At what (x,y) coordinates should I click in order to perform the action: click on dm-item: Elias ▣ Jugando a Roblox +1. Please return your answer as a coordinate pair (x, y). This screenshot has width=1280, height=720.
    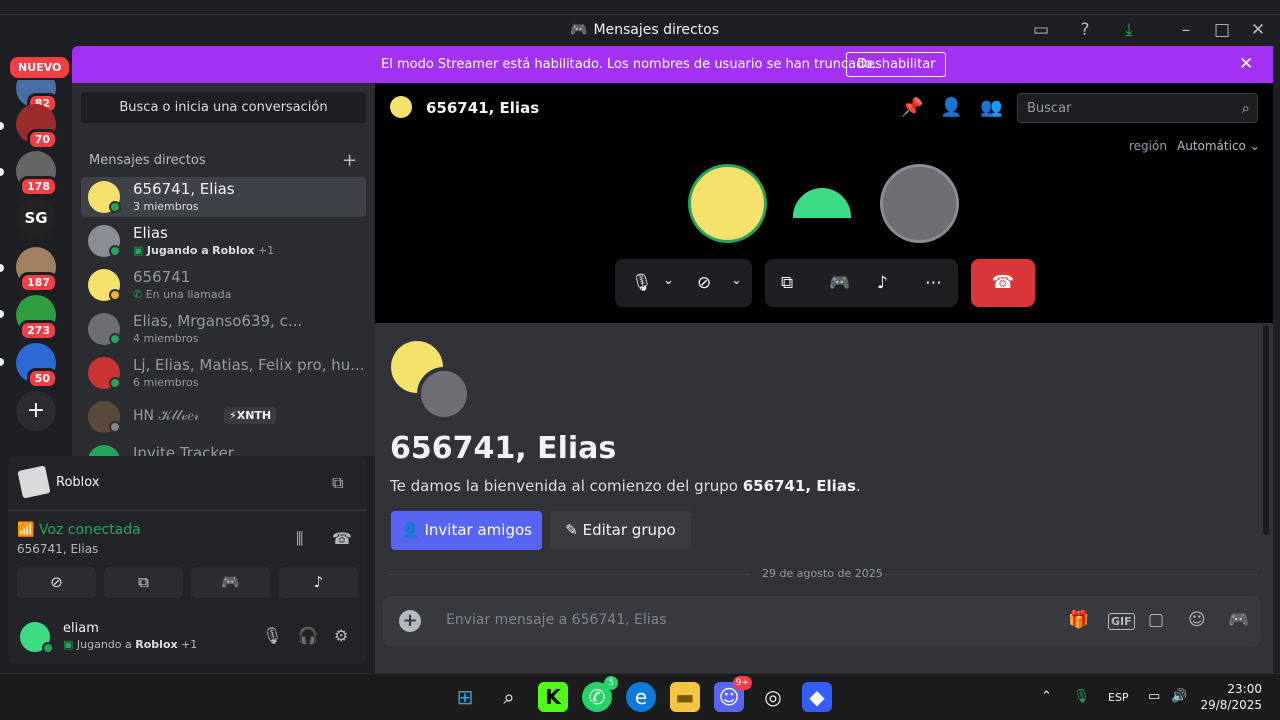
    Looking at the image, I should click on (223, 241).